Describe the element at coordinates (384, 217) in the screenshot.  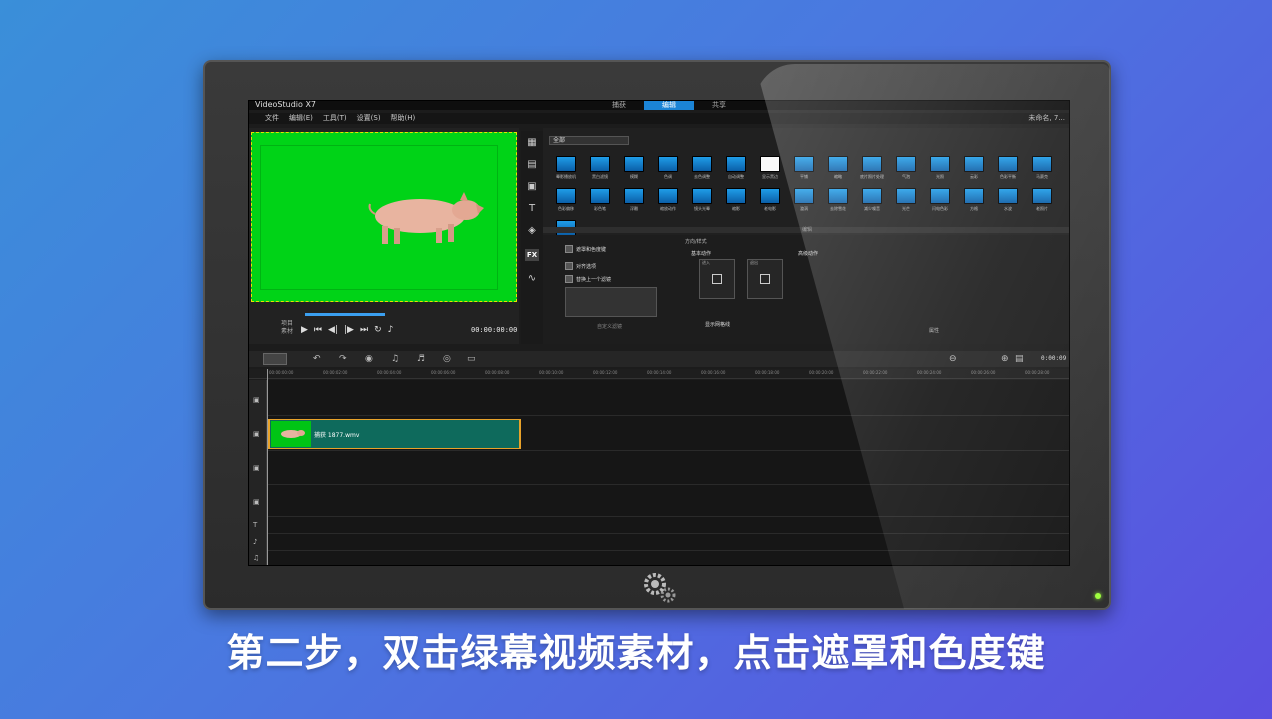
I see `preview-window` at that location.